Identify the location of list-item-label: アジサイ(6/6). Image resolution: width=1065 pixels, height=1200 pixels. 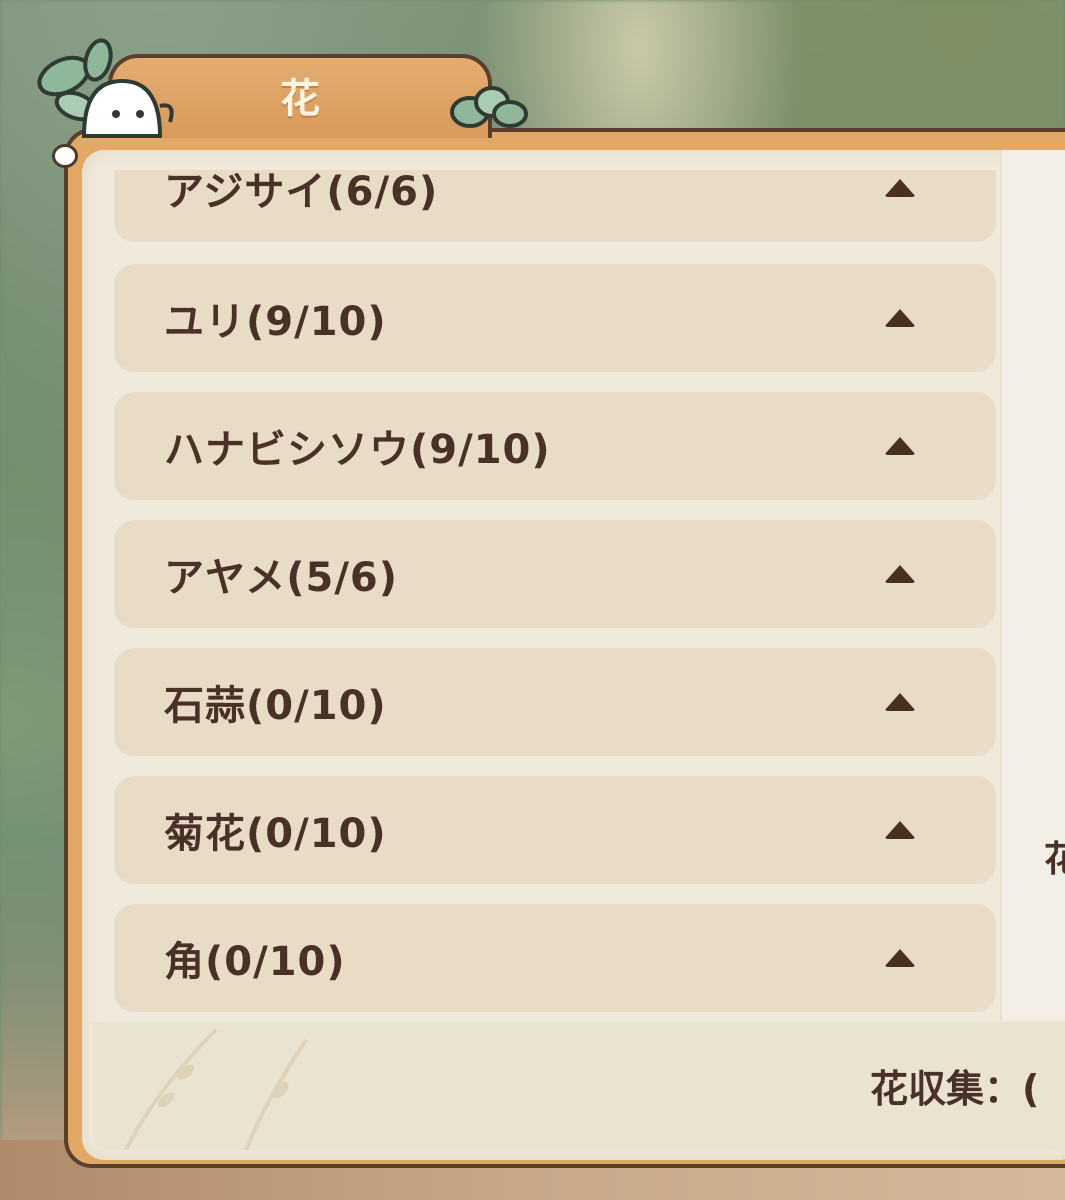
(301, 192).